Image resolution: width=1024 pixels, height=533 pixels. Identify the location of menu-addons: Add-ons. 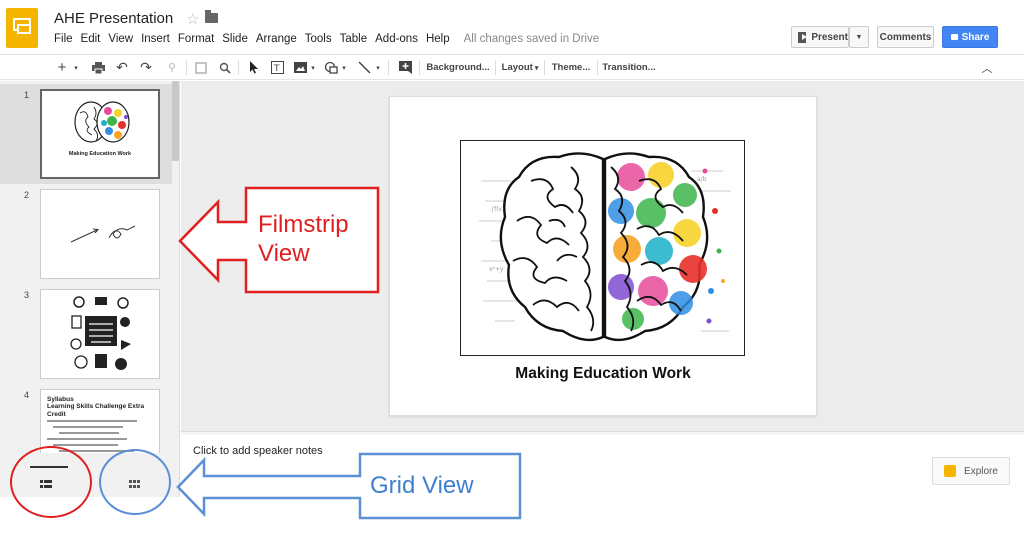
(396, 39).